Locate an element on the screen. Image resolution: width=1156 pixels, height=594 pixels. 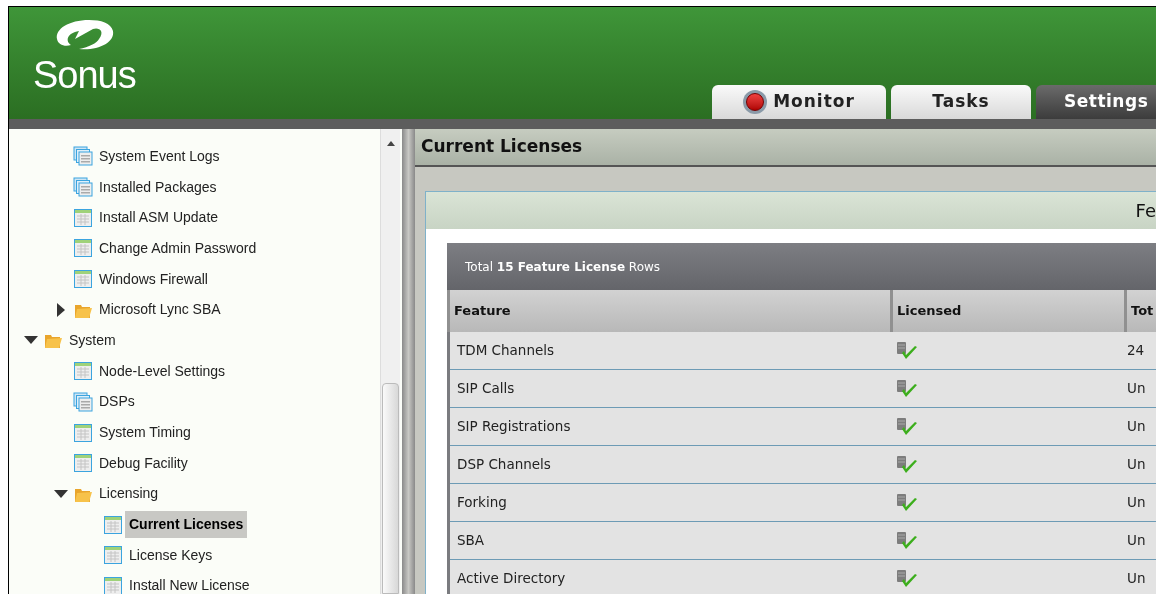
tree-item: Node-Level Settings is located at coordinates (162, 371).